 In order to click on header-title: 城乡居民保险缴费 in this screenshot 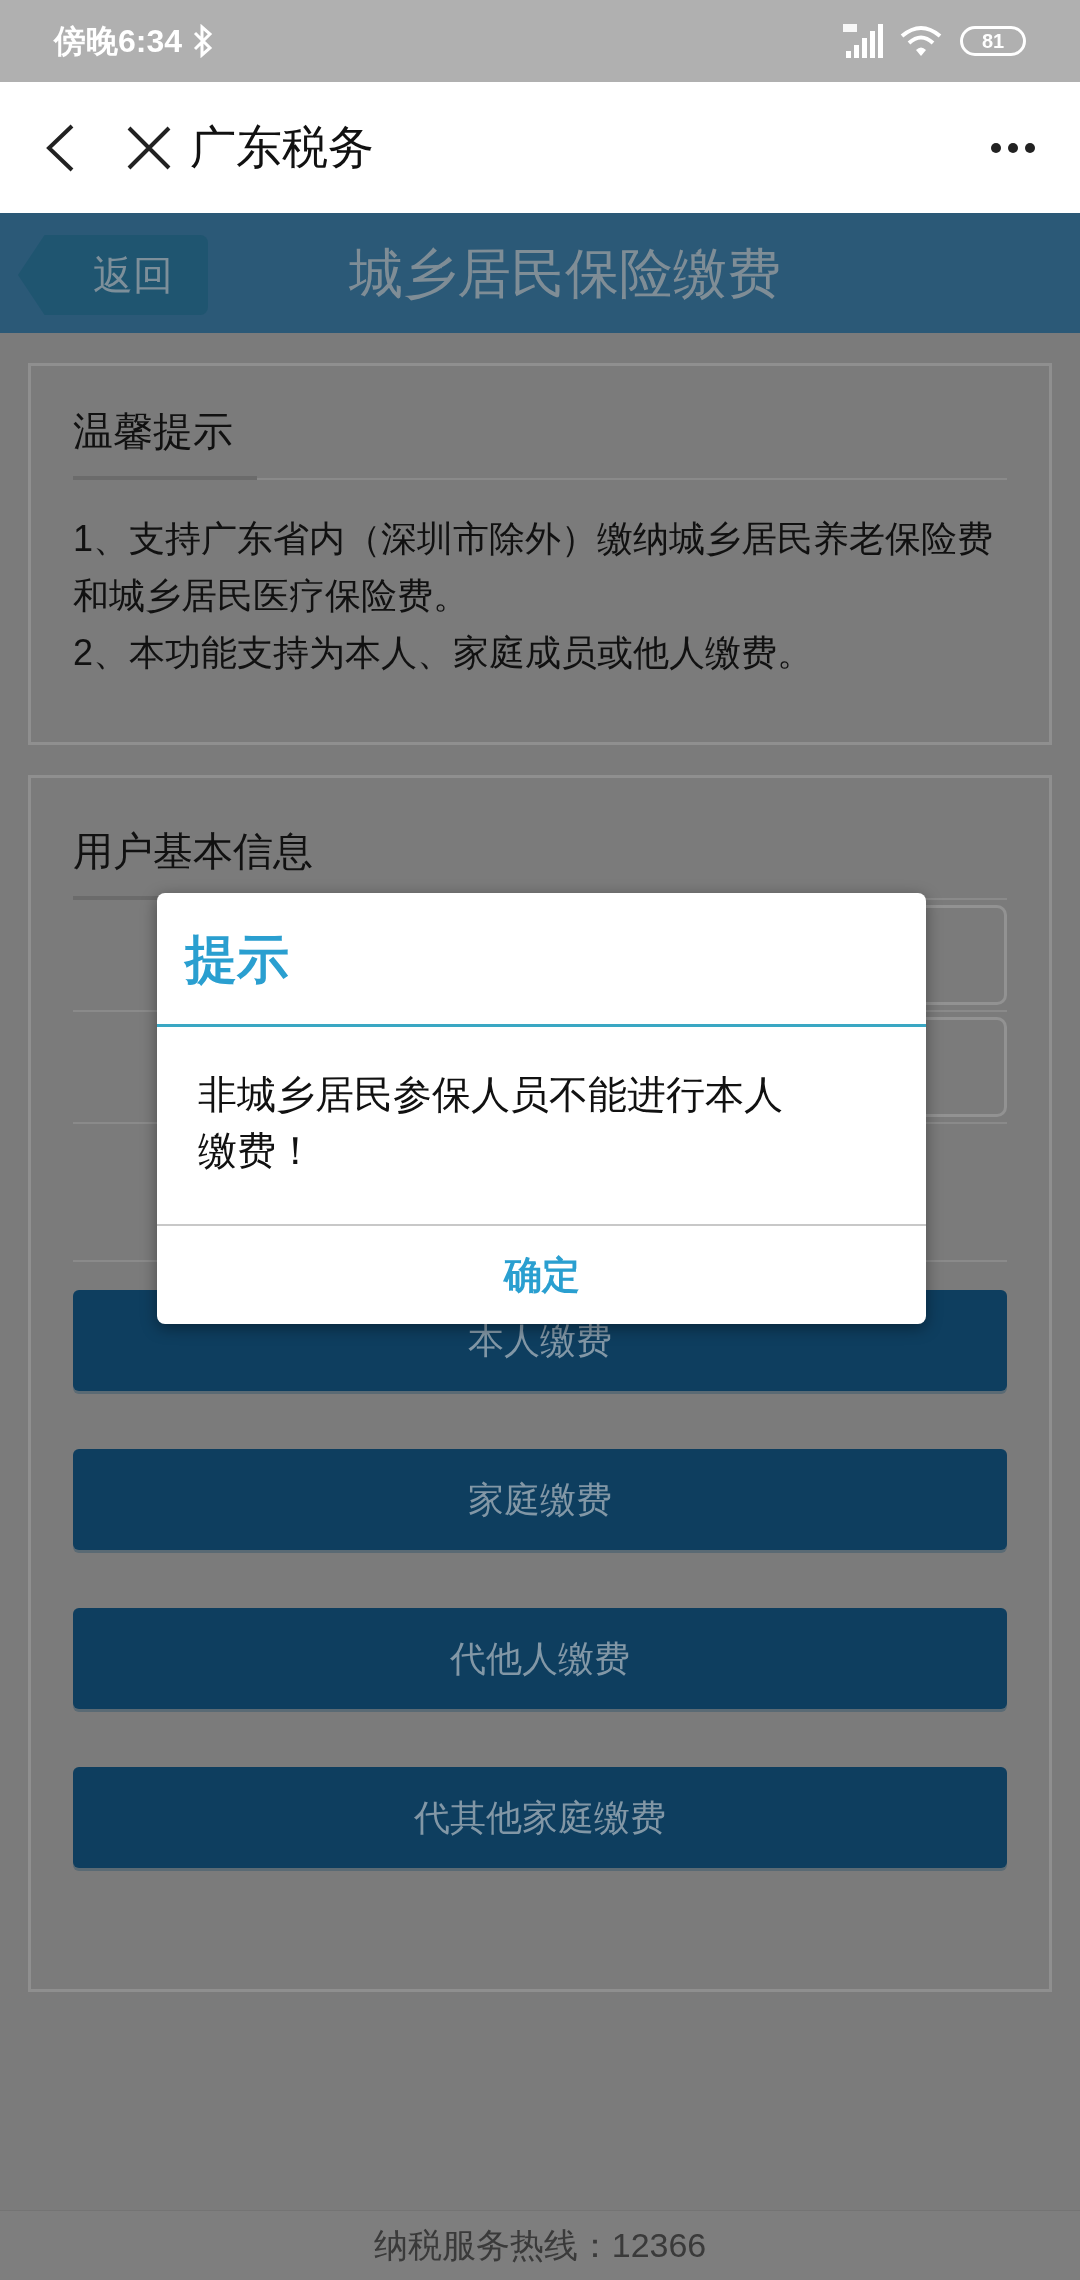, I will do `click(565, 273)`.